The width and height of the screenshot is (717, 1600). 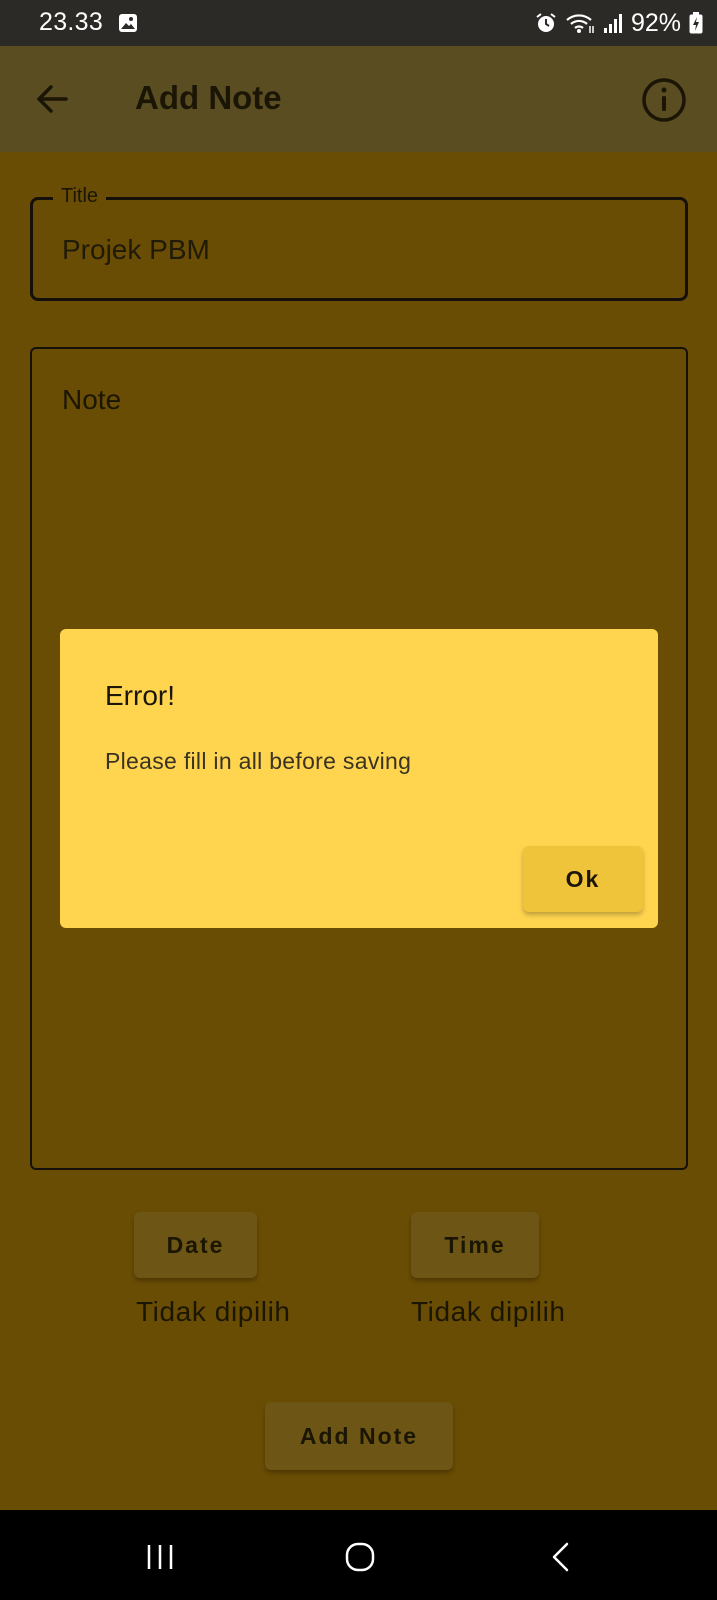 What do you see at coordinates (583, 879) in the screenshot?
I see `ok-button: Ok` at bounding box center [583, 879].